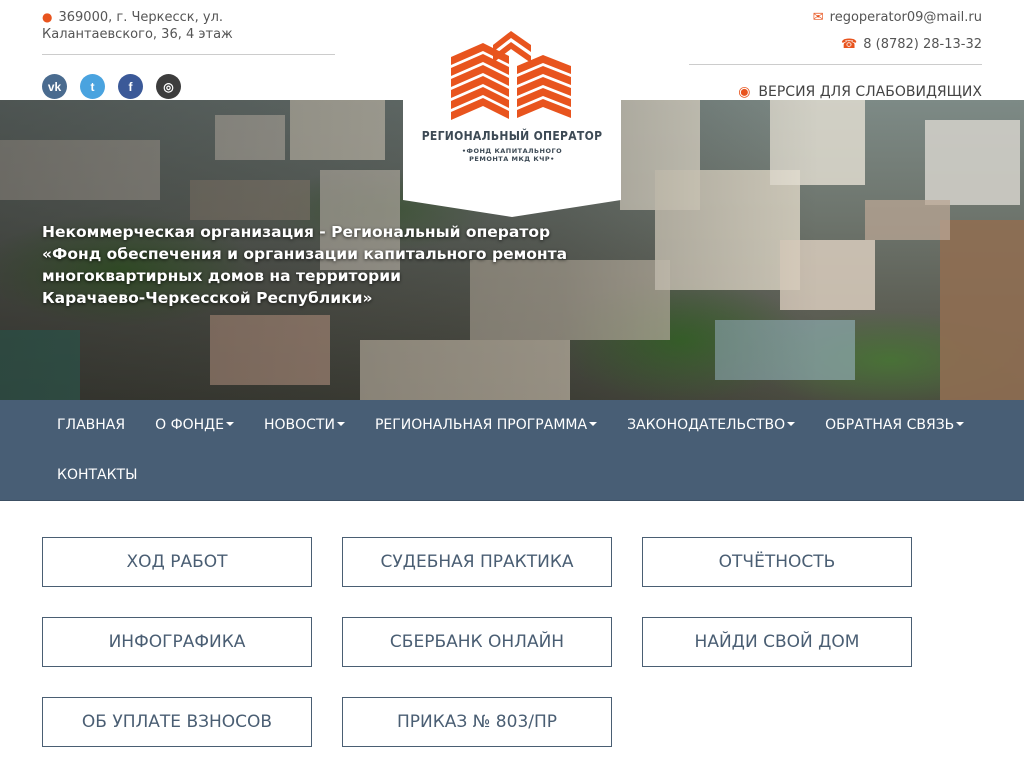 The image size is (1024, 768). What do you see at coordinates (906, 17) in the screenshot?
I see `email-link: regoperator09@mail.ru` at bounding box center [906, 17].